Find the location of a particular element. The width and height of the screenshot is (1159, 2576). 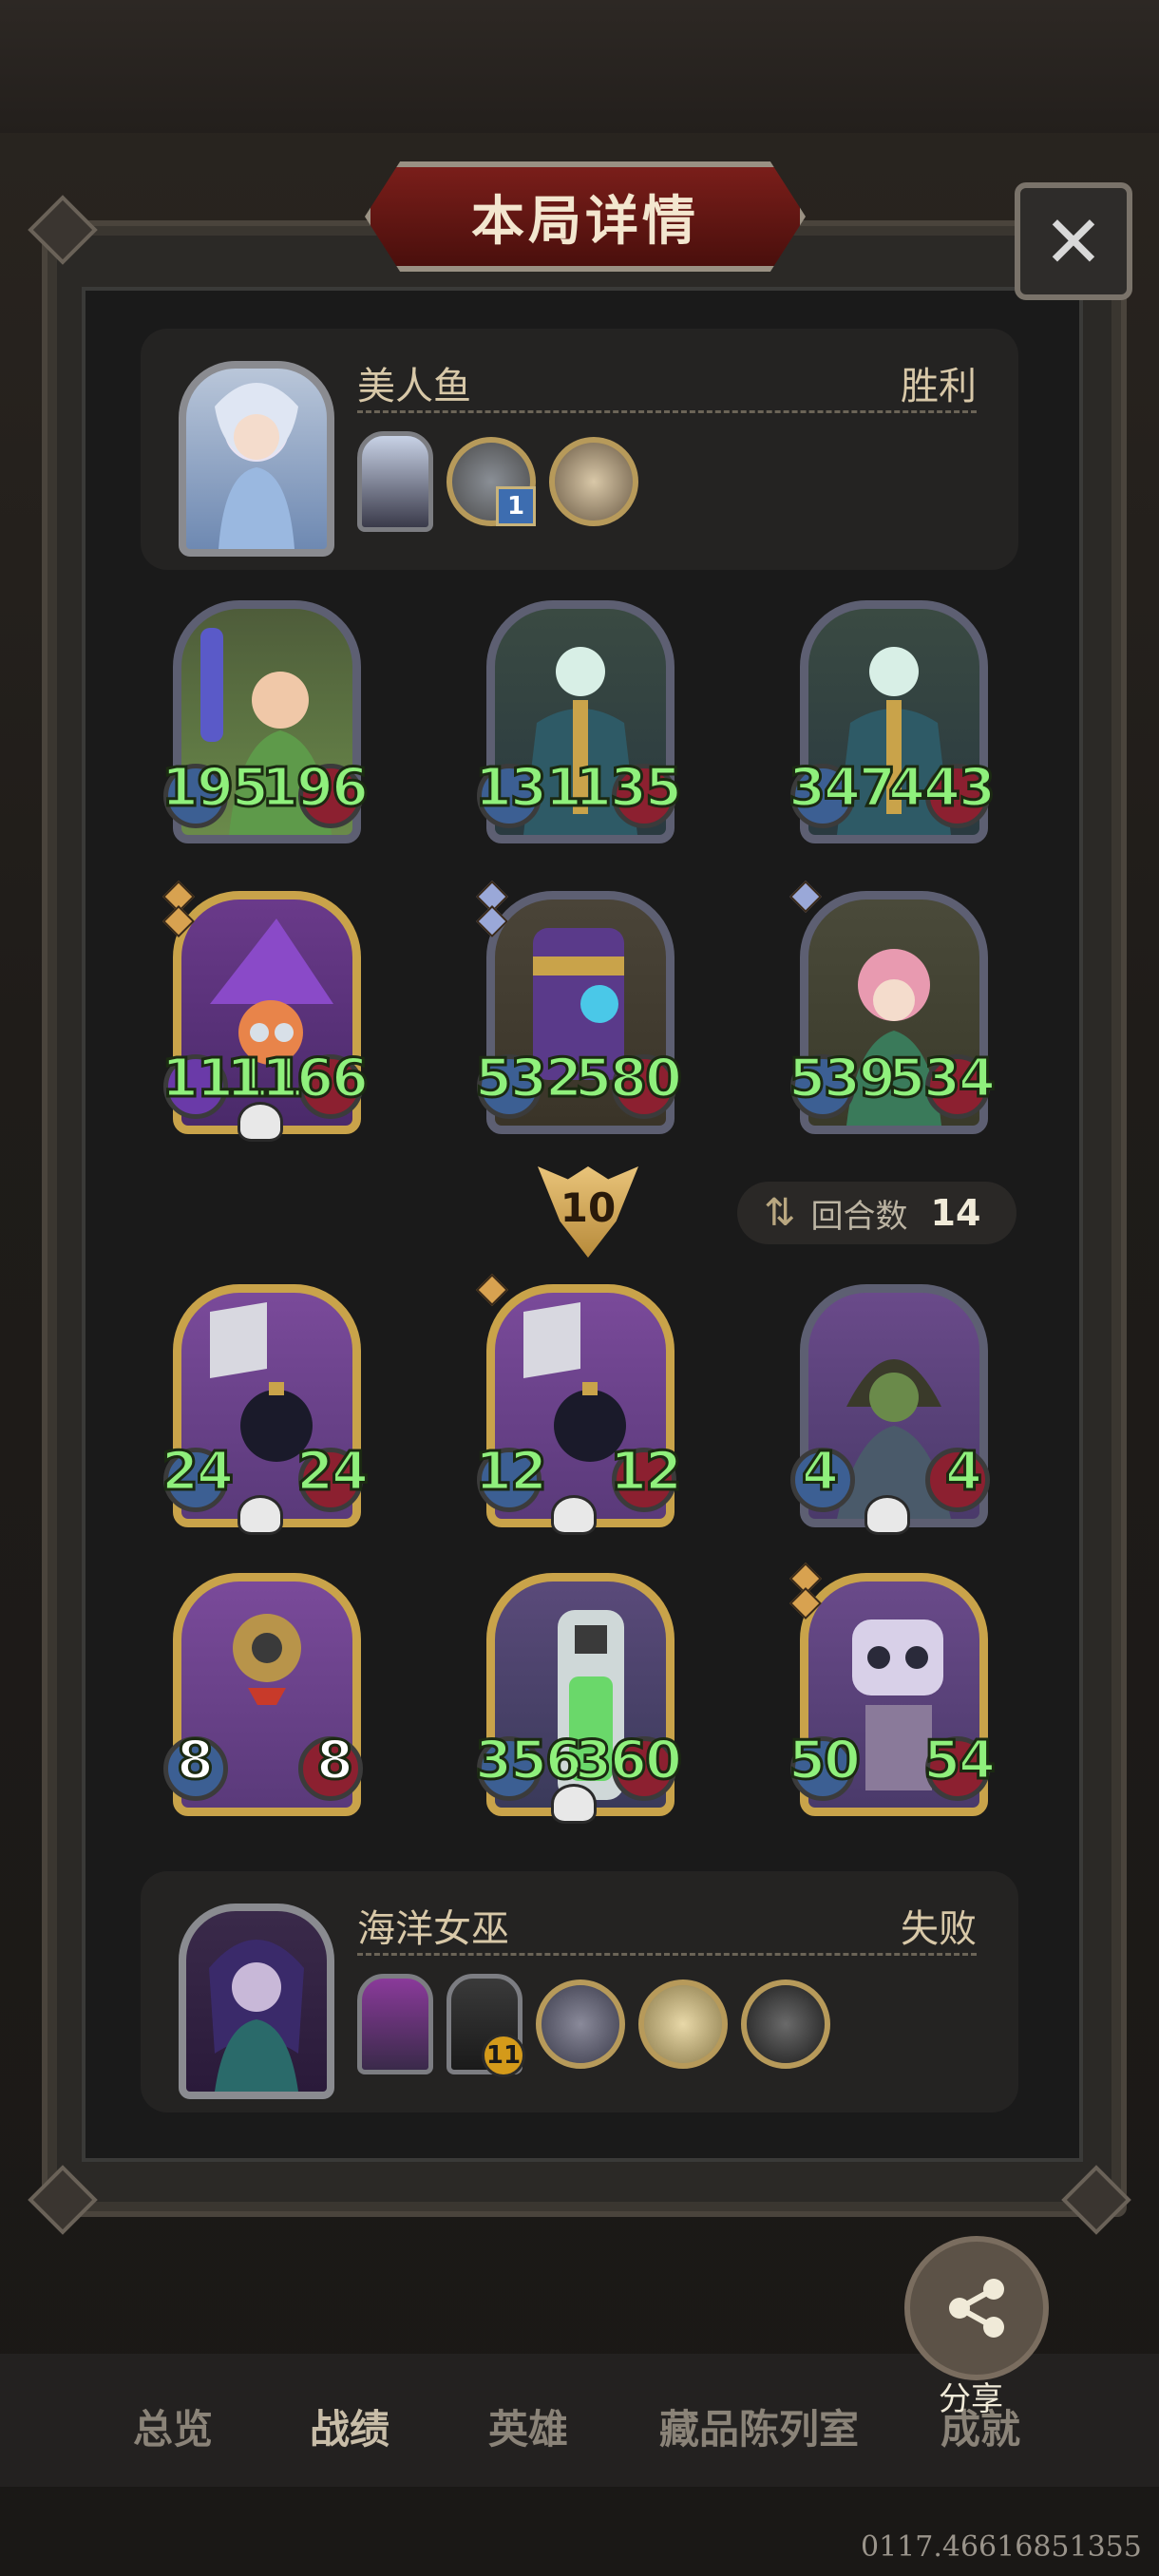

scroll-coin-icon is located at coordinates (593, 481).